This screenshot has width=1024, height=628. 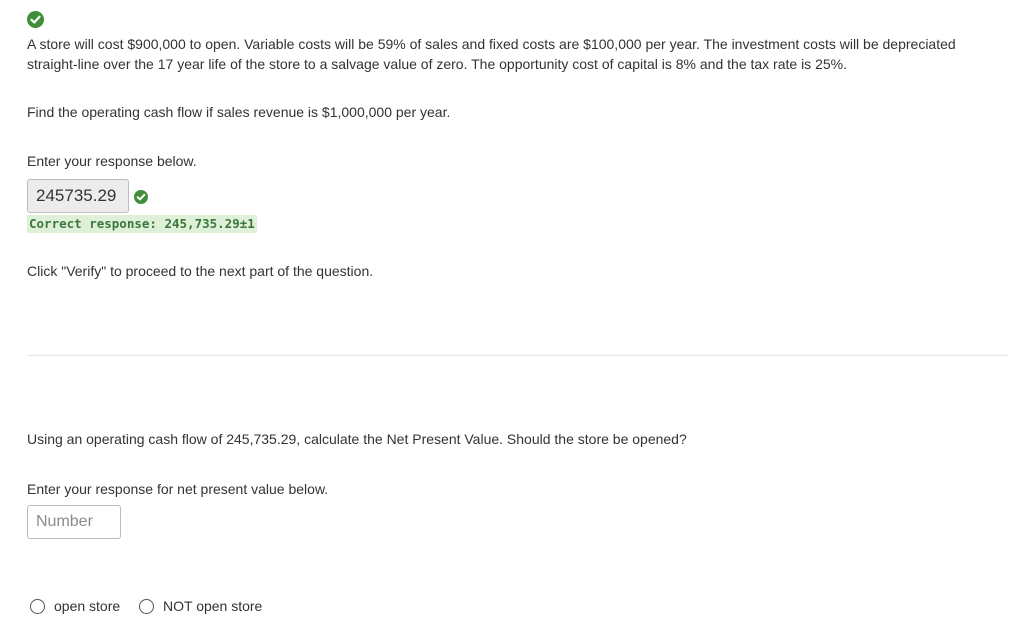 What do you see at coordinates (35, 19) in the screenshot?
I see `correct-check-icon` at bounding box center [35, 19].